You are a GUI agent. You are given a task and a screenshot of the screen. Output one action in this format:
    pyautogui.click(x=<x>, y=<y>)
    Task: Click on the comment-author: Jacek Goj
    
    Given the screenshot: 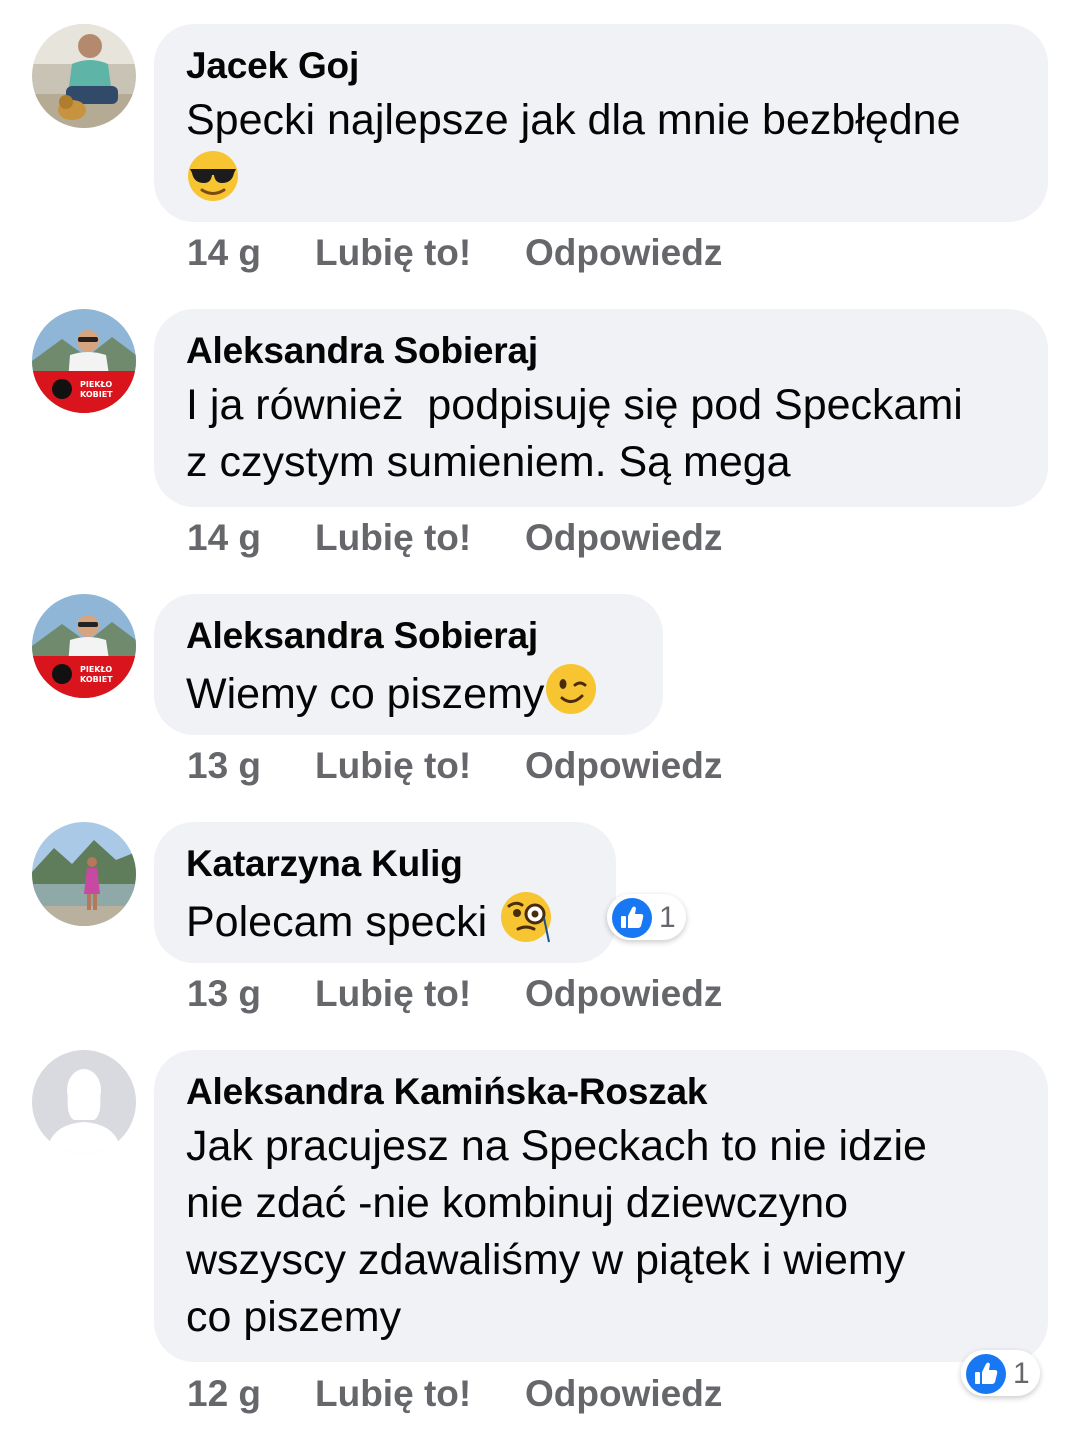 What is the action you would take?
    pyautogui.click(x=601, y=66)
    